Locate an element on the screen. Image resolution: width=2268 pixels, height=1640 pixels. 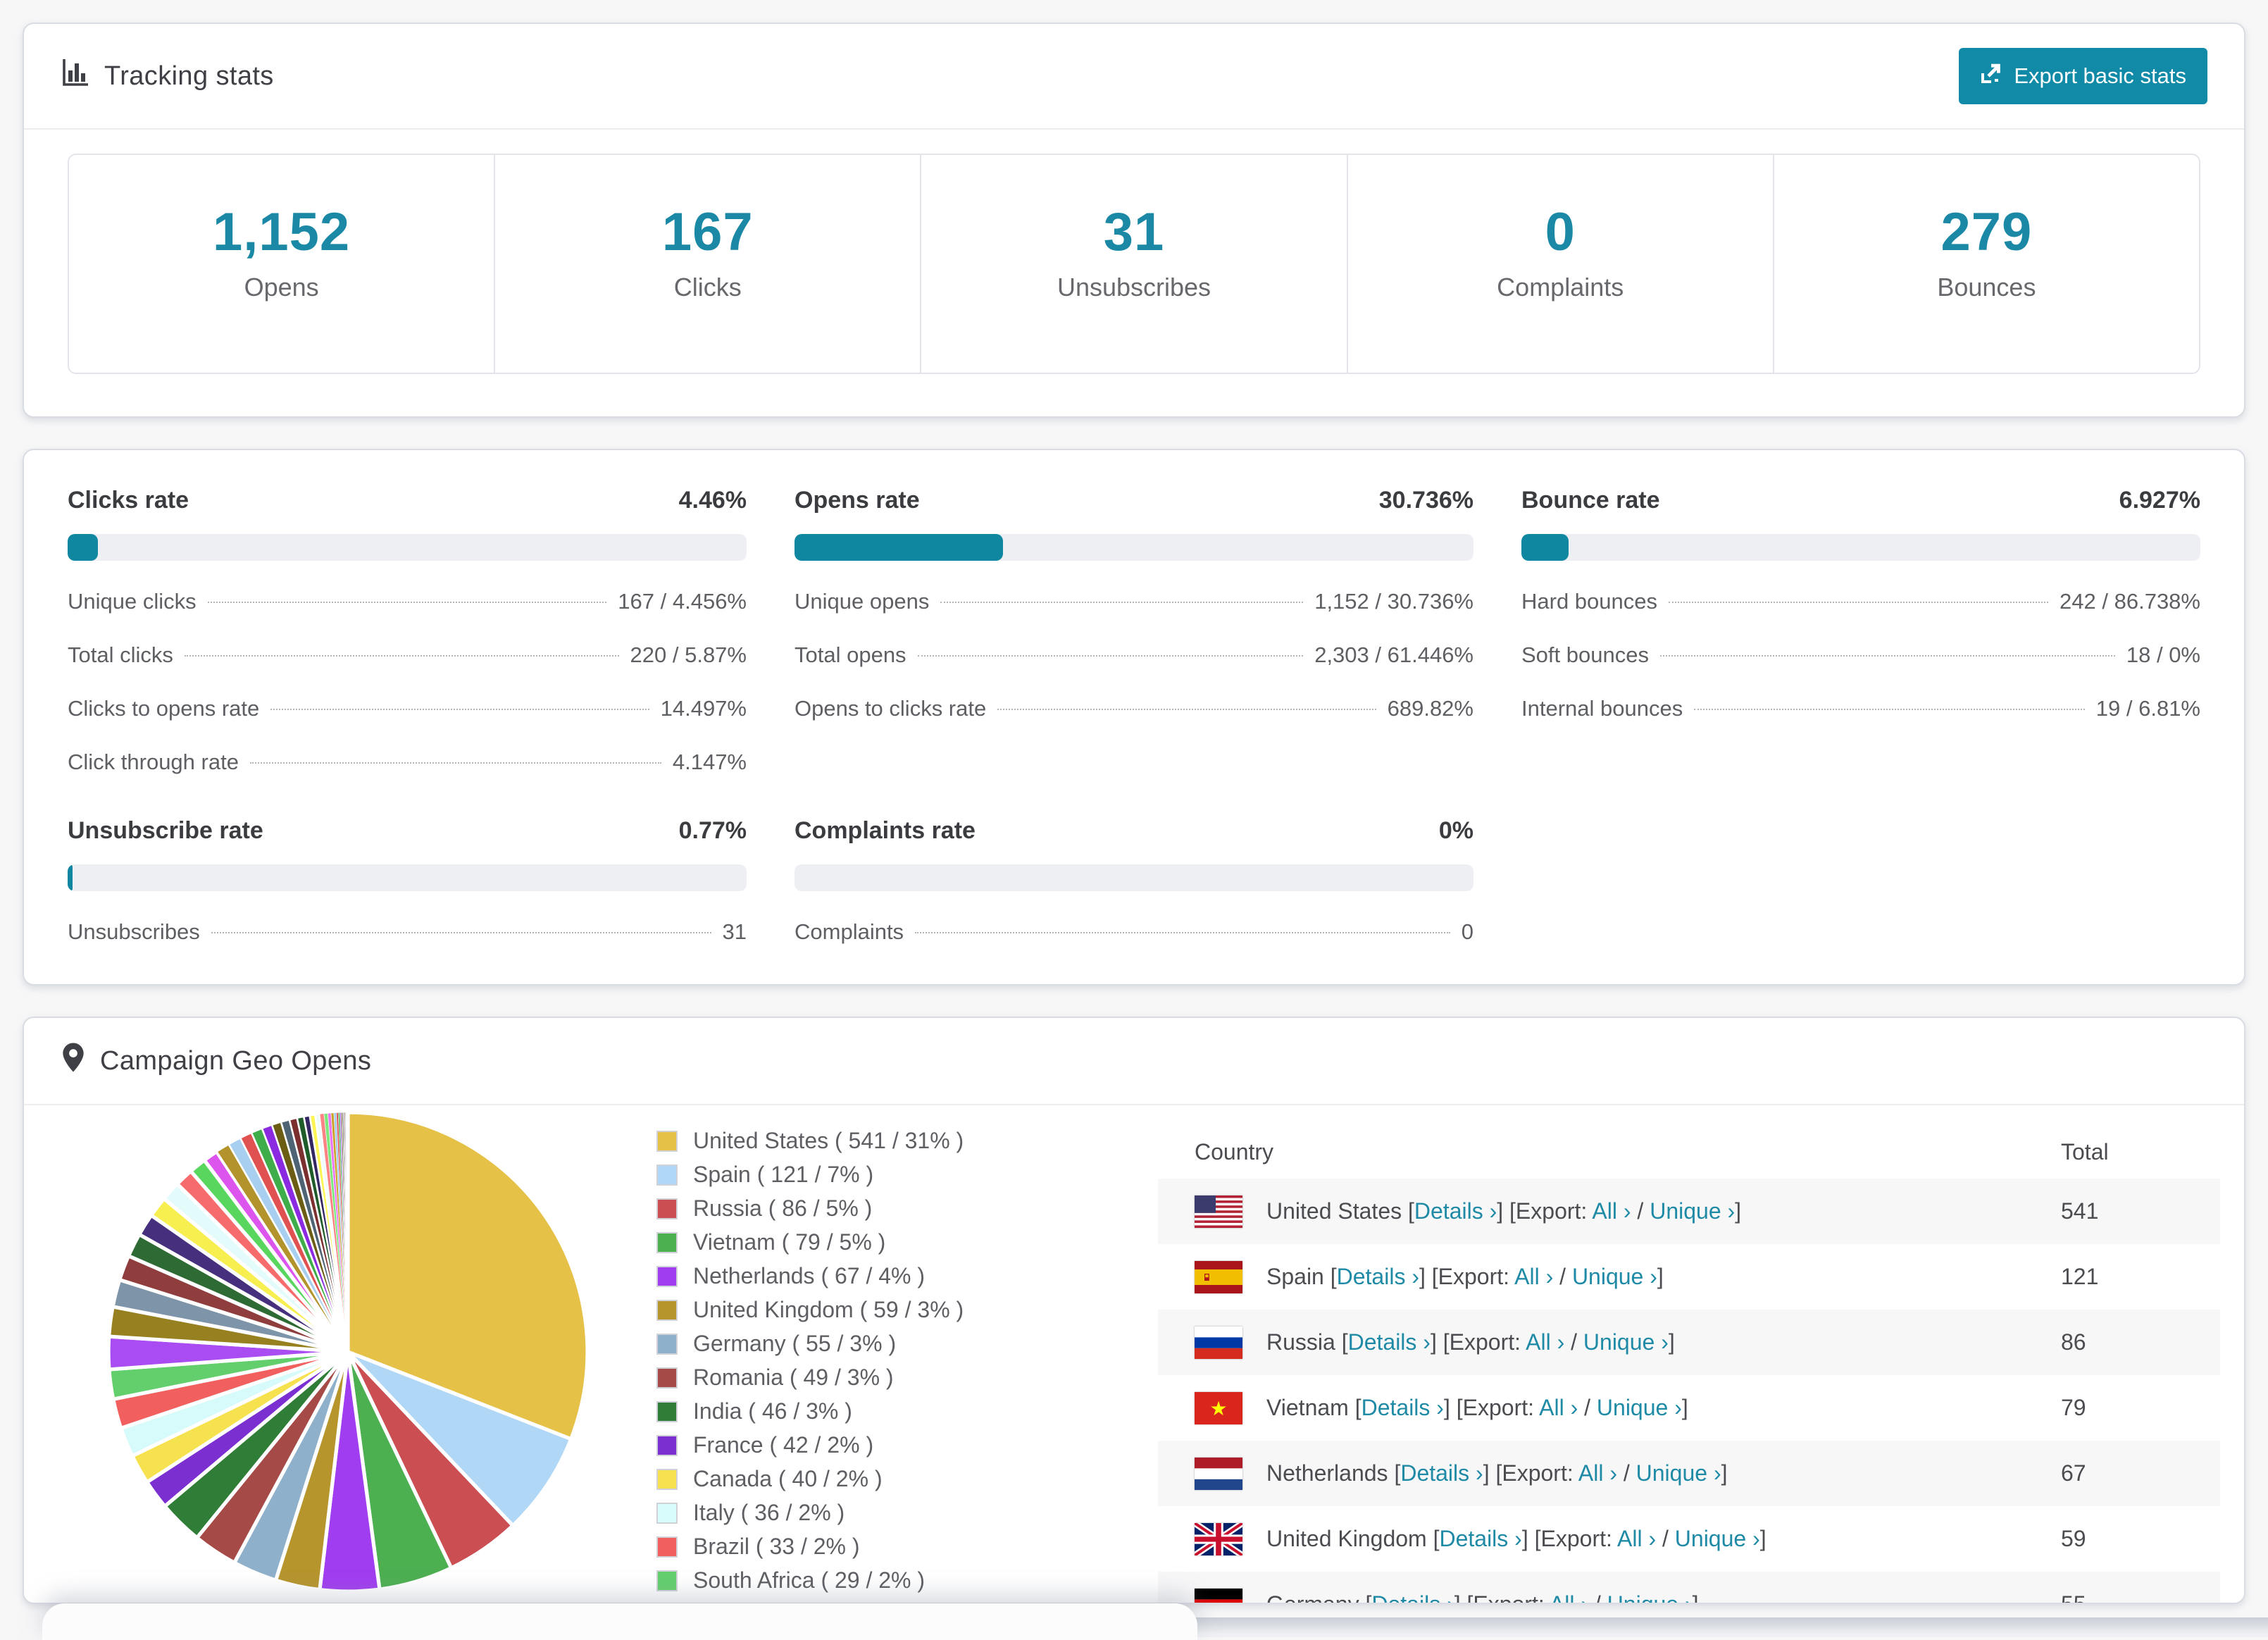
detail-label: Clicks to opens rate is located at coordinates (164, 708).